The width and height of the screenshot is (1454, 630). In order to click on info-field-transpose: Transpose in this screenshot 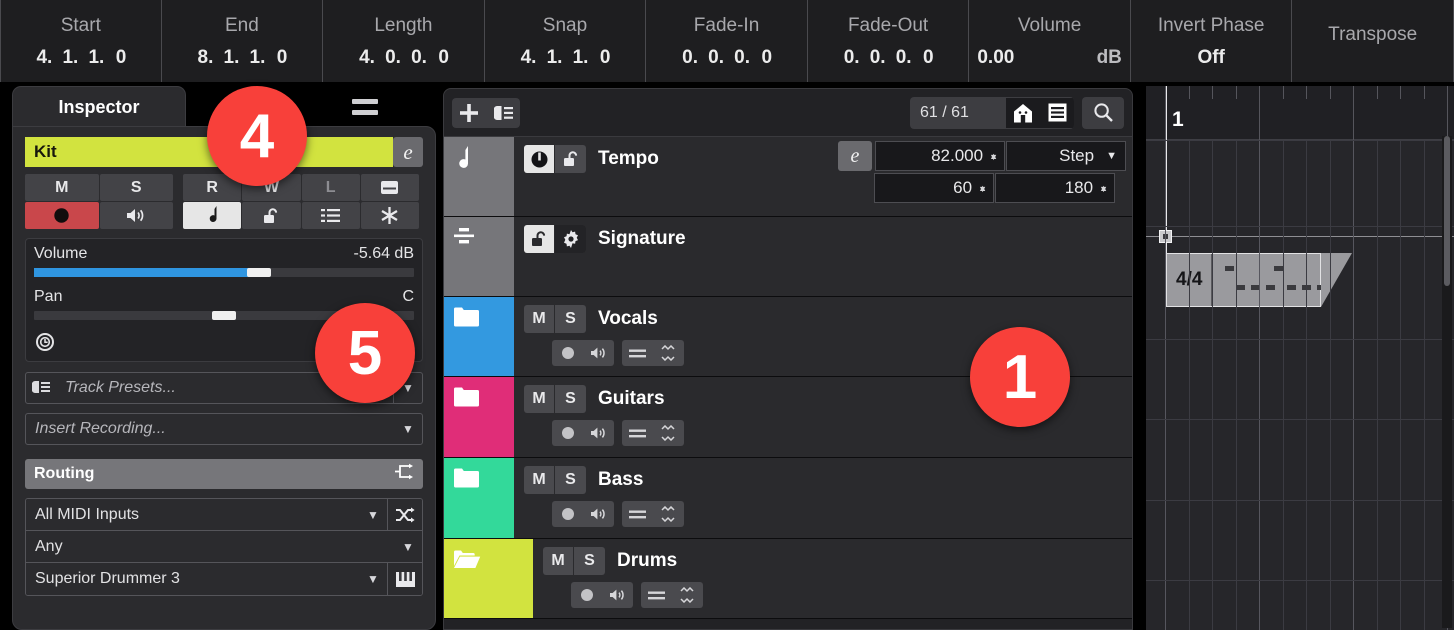, I will do `click(1373, 41)`.